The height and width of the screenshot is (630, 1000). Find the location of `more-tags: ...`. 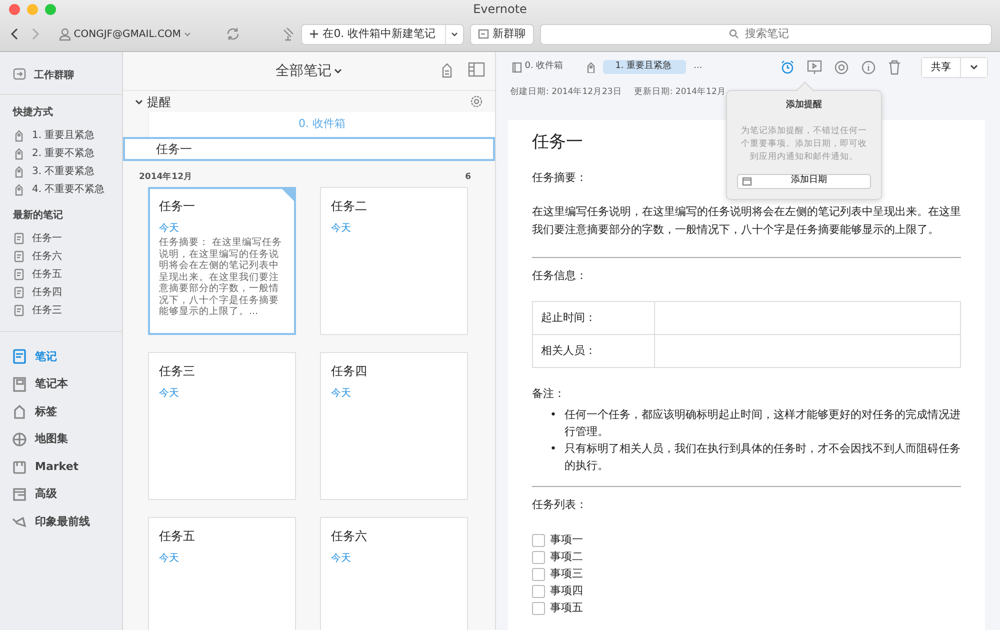

more-tags: ... is located at coordinates (698, 67).